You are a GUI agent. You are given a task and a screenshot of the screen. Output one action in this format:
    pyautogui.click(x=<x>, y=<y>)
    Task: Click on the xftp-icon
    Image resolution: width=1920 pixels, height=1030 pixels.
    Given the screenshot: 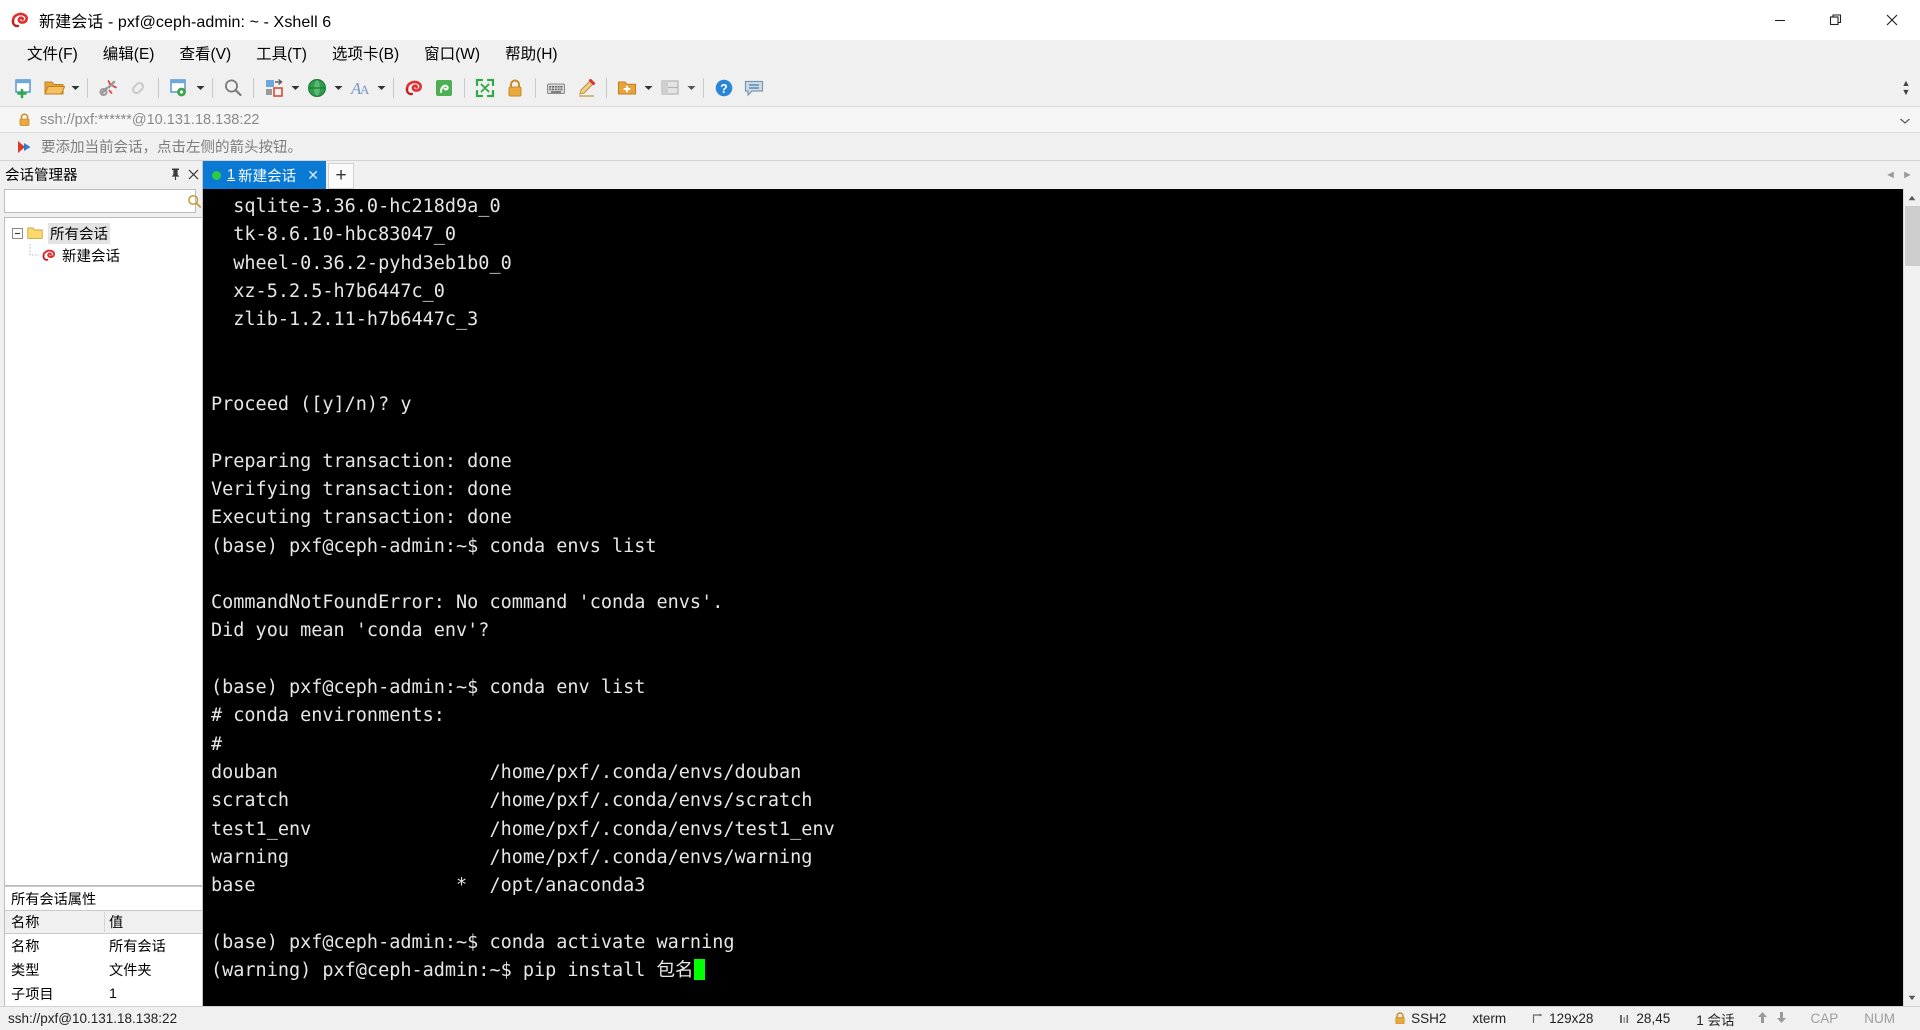 What is the action you would take?
    pyautogui.click(x=444, y=88)
    